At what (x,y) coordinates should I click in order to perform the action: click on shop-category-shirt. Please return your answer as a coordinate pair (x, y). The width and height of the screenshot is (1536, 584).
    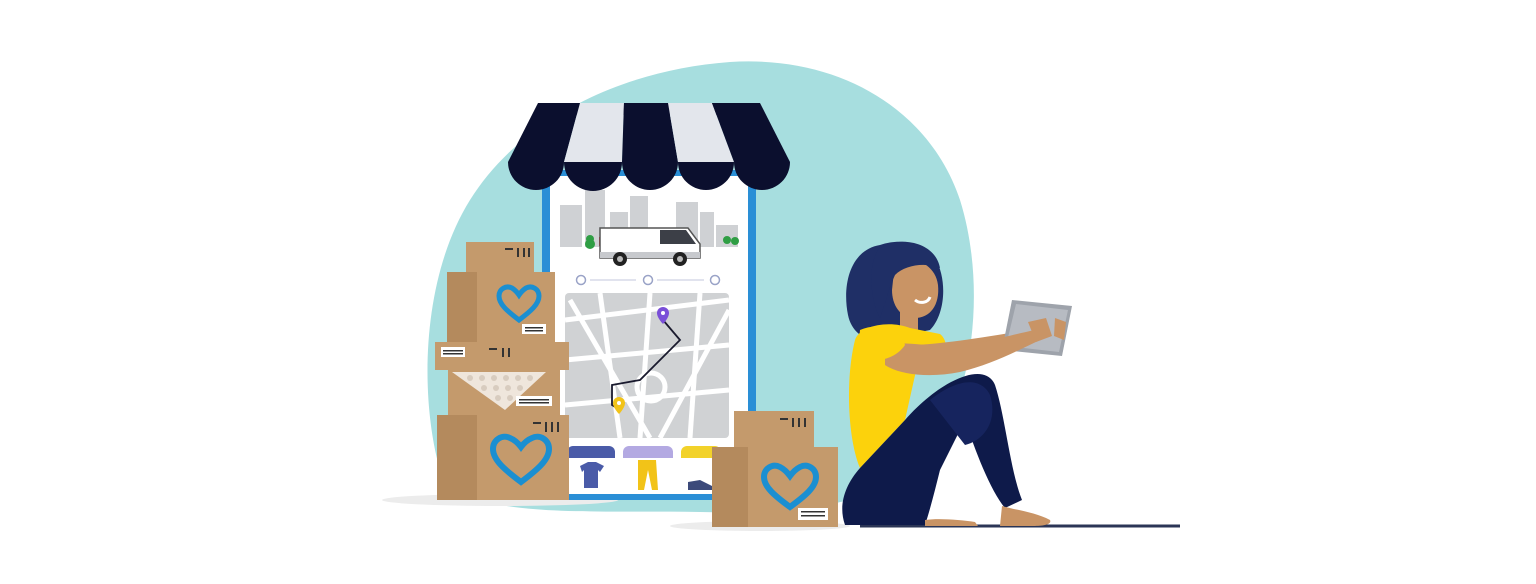
    Looking at the image, I should click on (591, 468).